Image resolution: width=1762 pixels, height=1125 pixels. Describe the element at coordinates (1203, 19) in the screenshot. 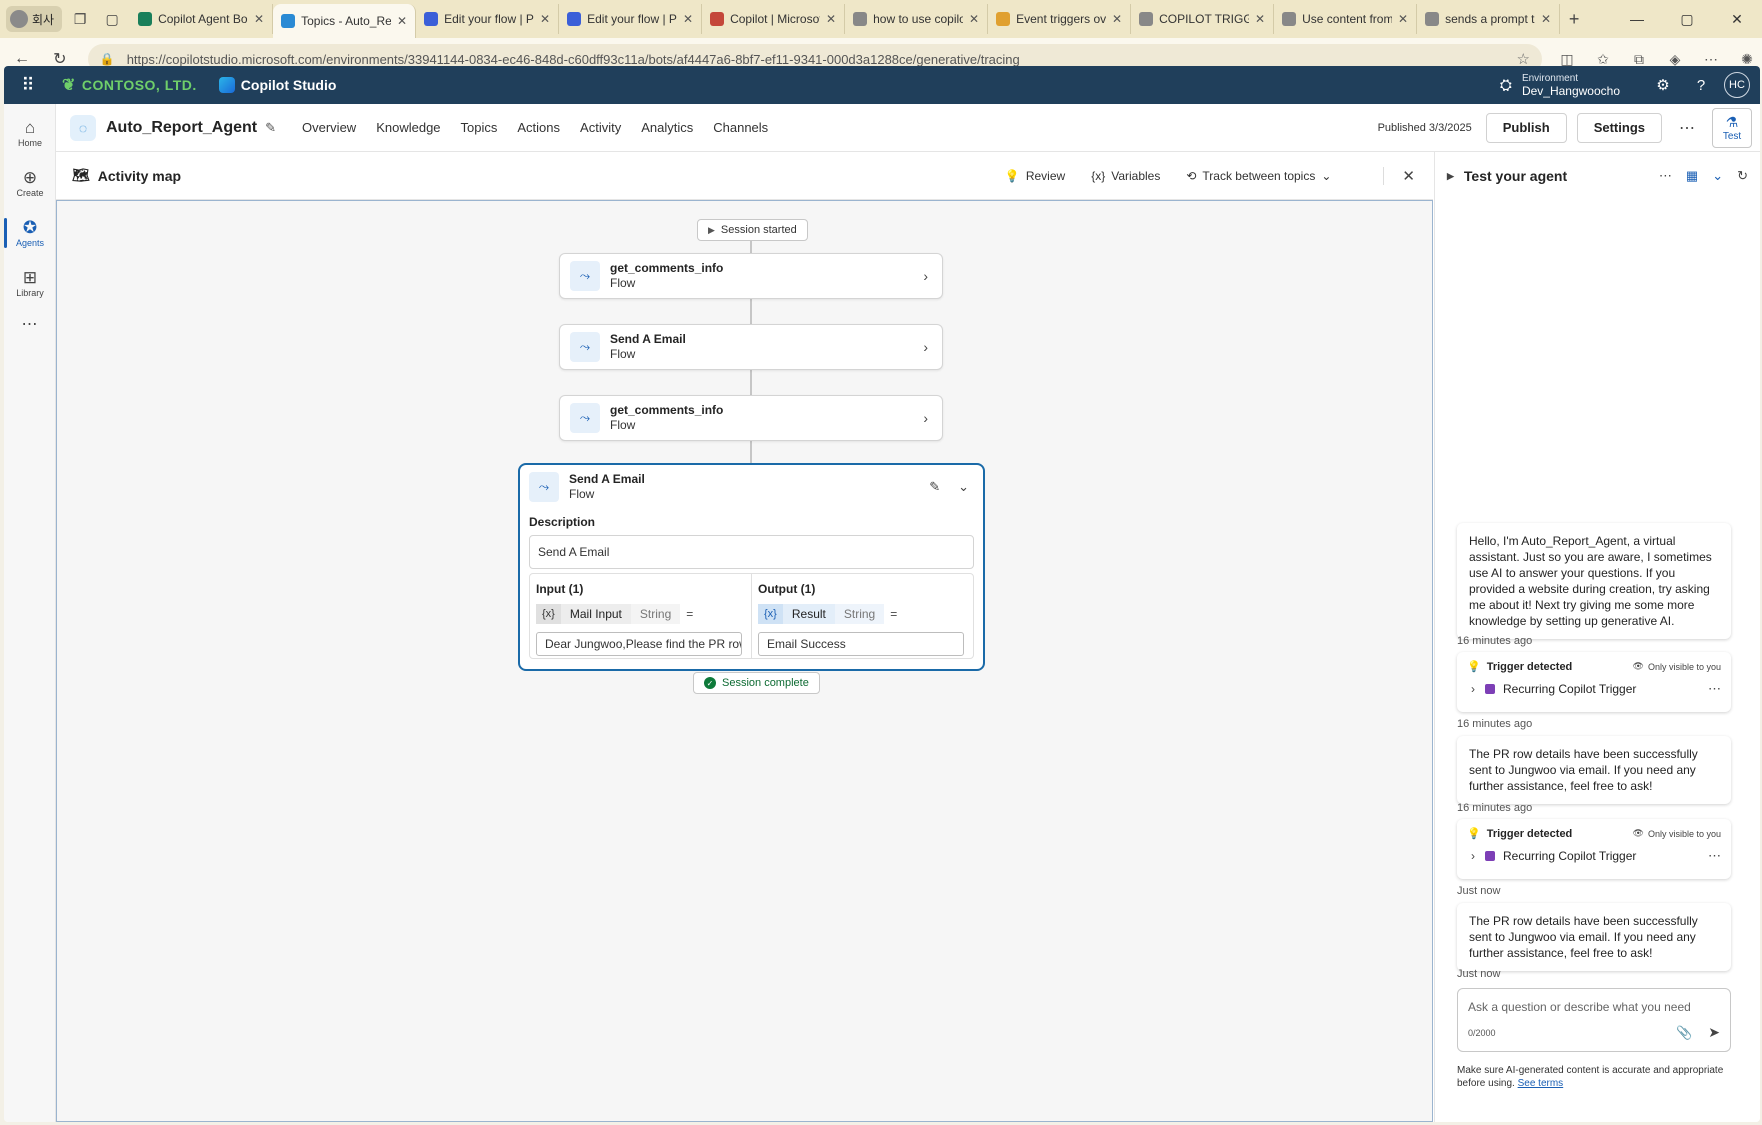

I see `browser-tab: COPILOT TRIGGER RECURRENCE ✕` at that location.